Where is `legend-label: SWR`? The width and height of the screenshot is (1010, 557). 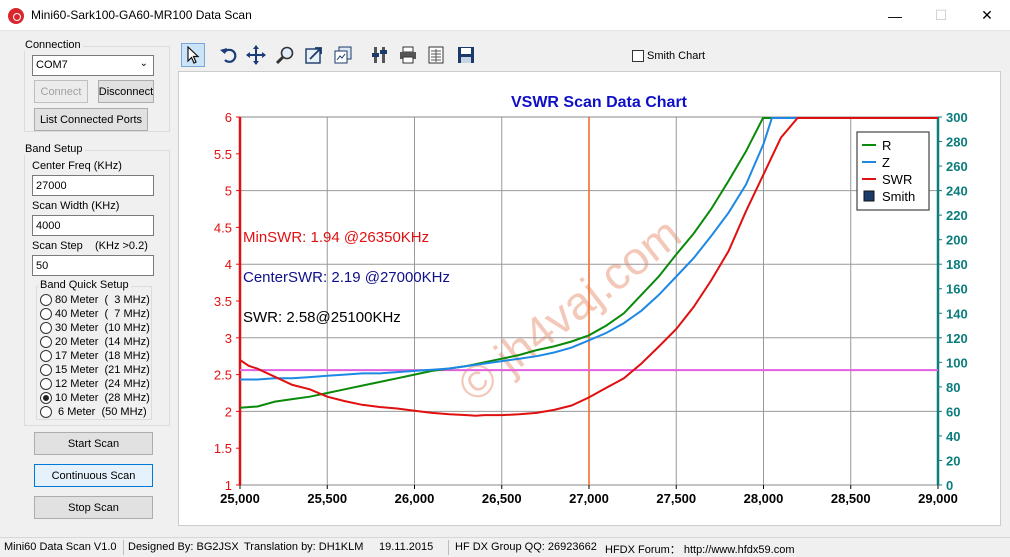 legend-label: SWR is located at coordinates (897, 179).